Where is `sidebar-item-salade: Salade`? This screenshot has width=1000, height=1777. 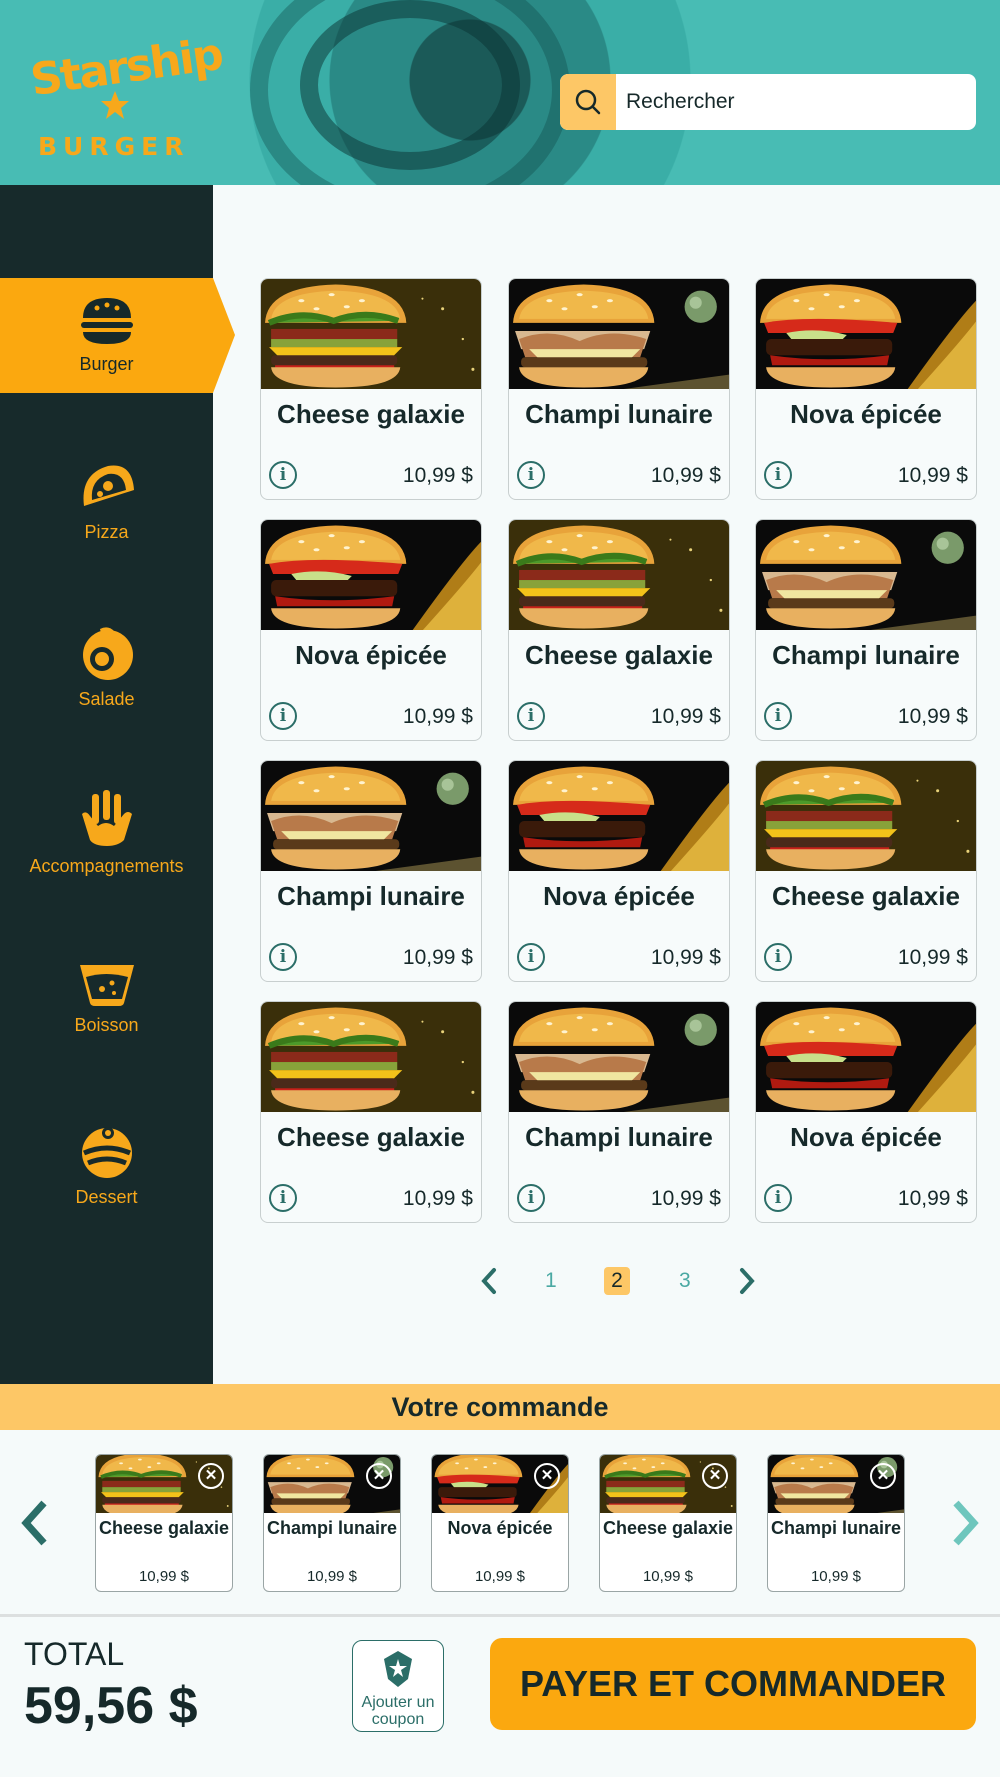 sidebar-item-salade: Salade is located at coordinates (106, 667).